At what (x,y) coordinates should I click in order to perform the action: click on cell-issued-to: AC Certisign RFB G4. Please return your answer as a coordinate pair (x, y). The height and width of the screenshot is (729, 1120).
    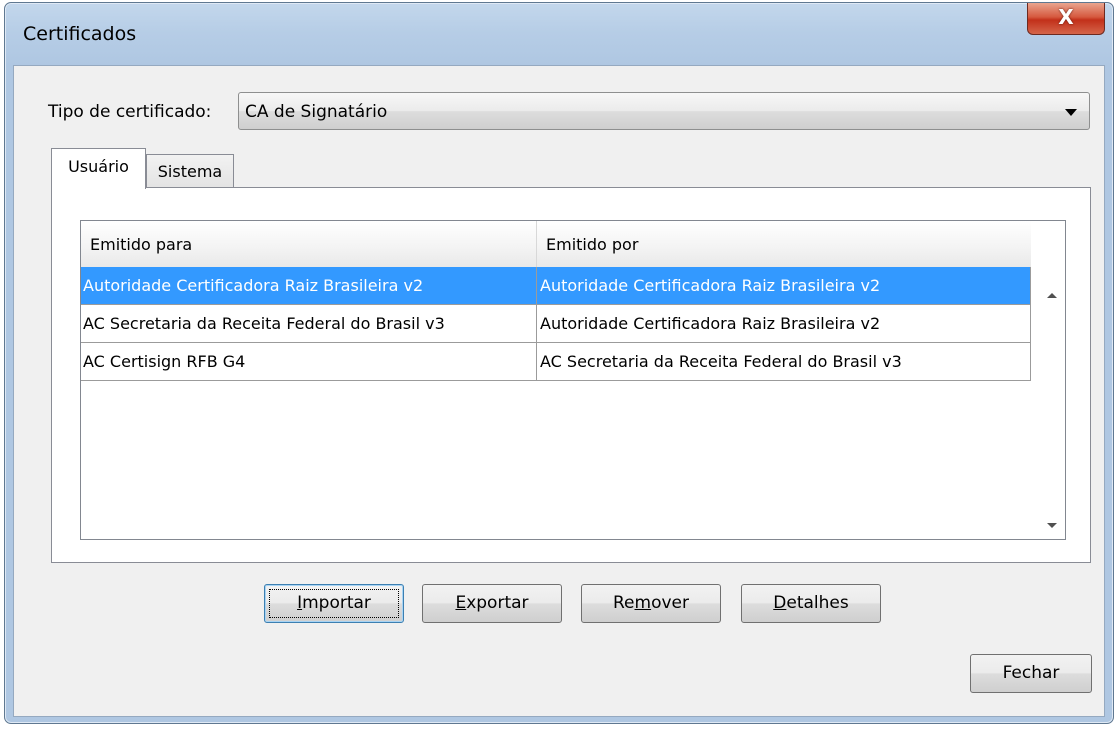
    Looking at the image, I should click on (309, 361).